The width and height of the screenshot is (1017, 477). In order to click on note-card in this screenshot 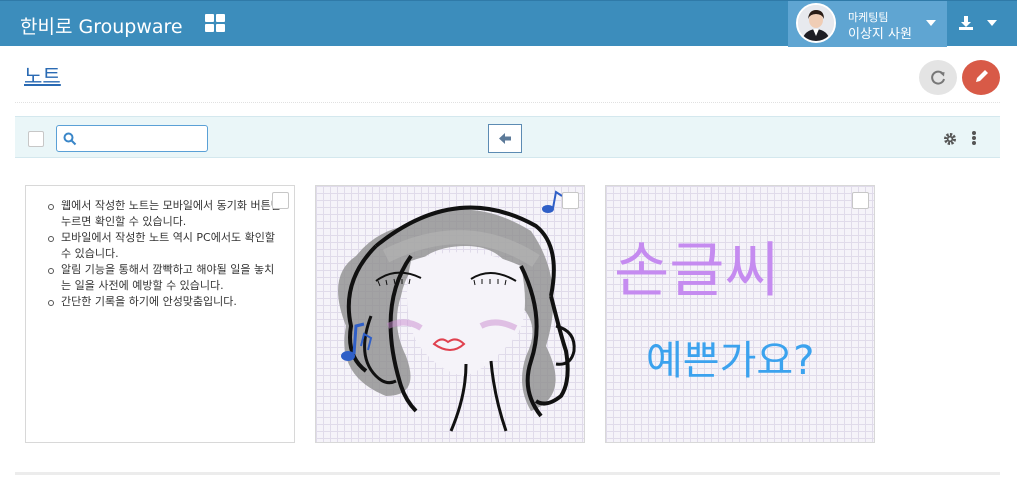, I will do `click(450, 314)`.